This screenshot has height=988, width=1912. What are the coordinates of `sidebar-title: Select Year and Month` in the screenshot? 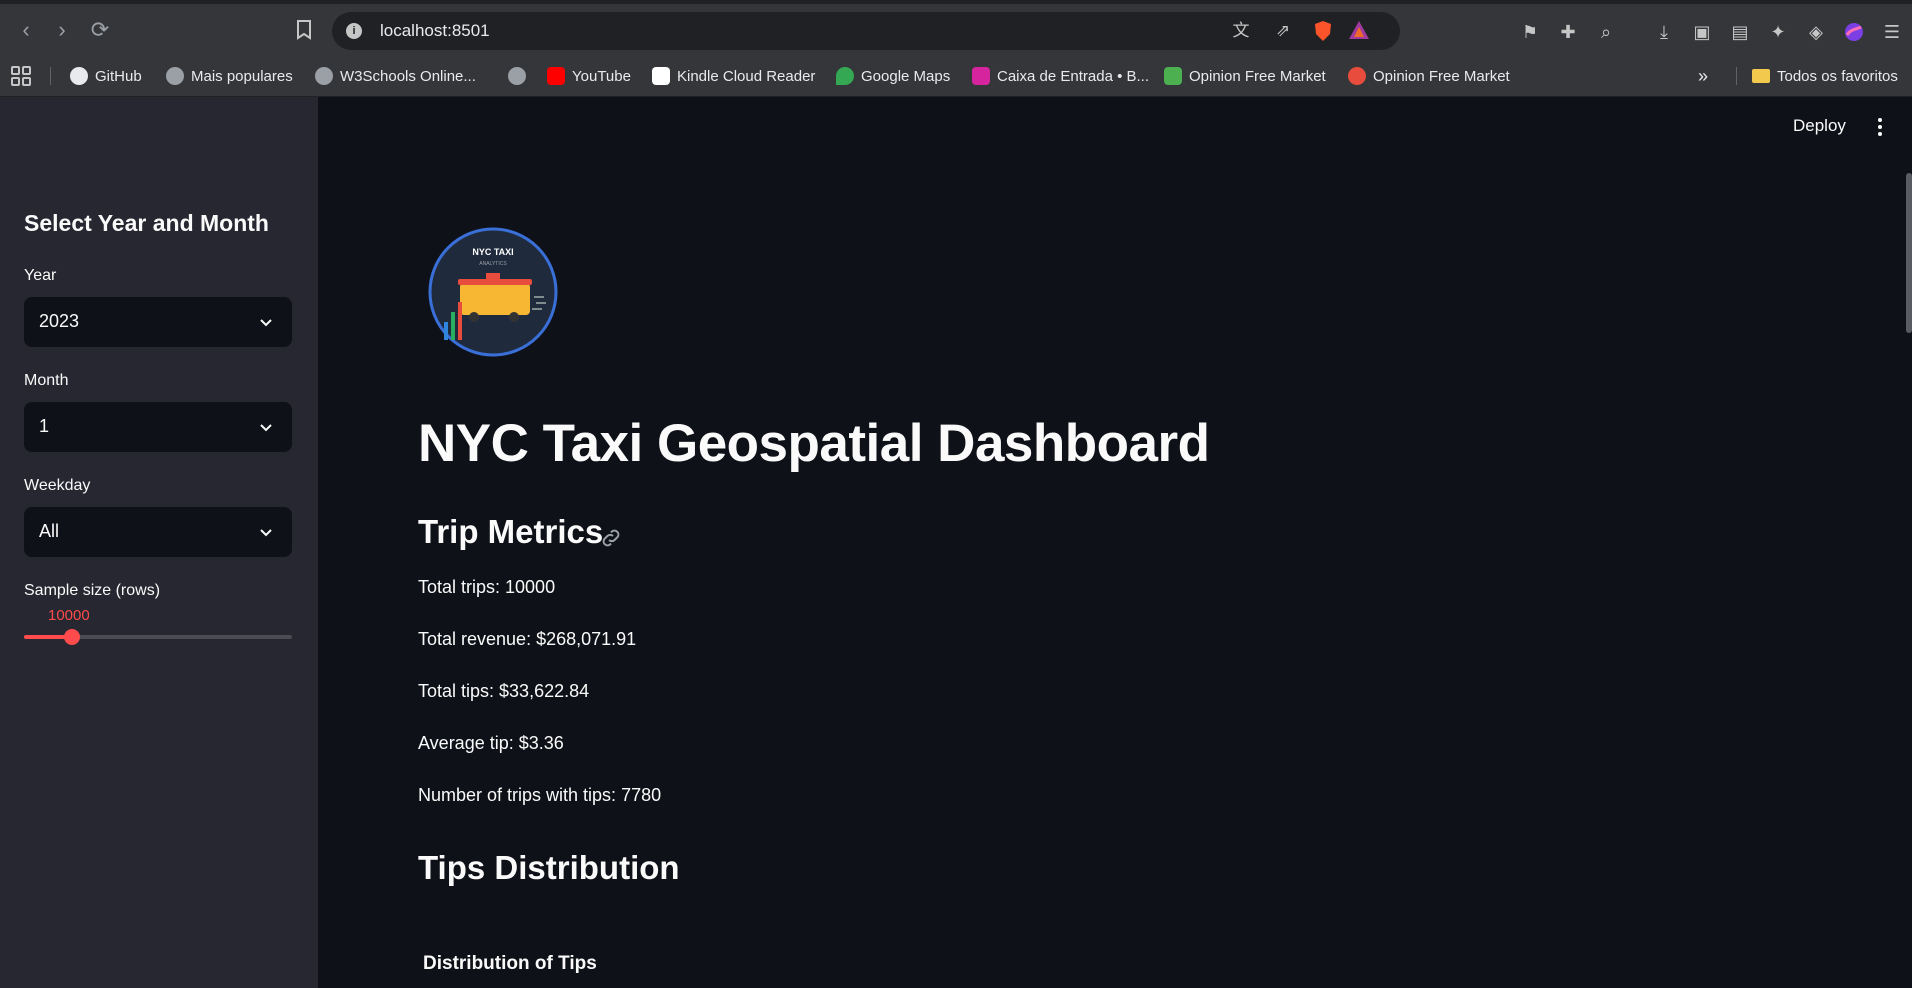 It's located at (146, 223).